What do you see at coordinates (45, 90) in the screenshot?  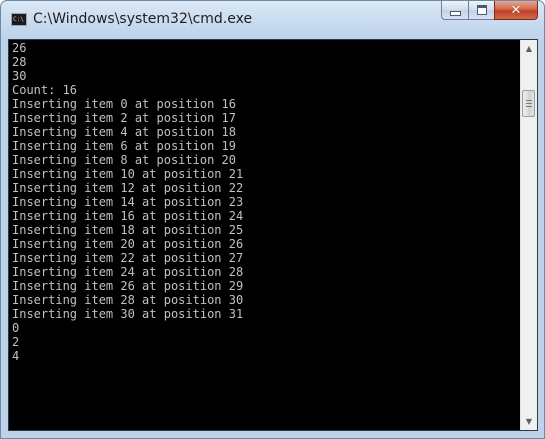 I see `console-line: Count: 16` at bounding box center [45, 90].